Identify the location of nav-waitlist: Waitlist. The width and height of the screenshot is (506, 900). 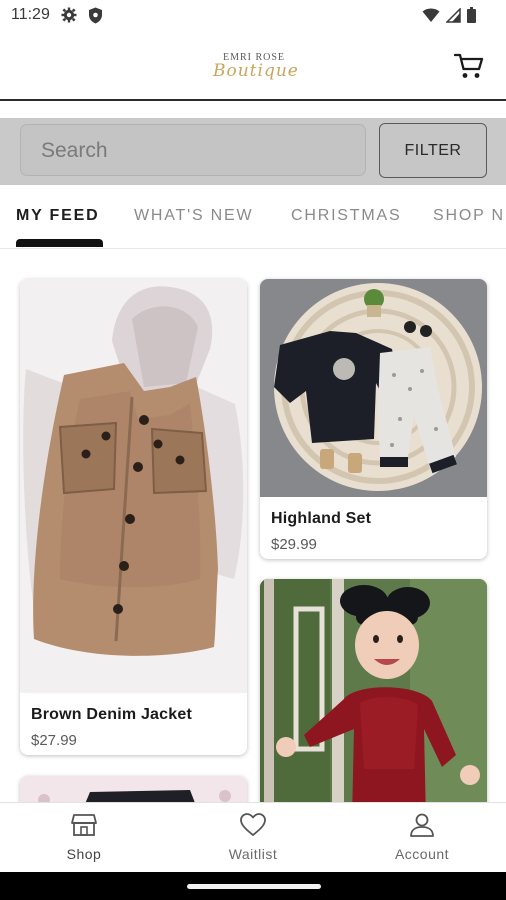
(253, 837).